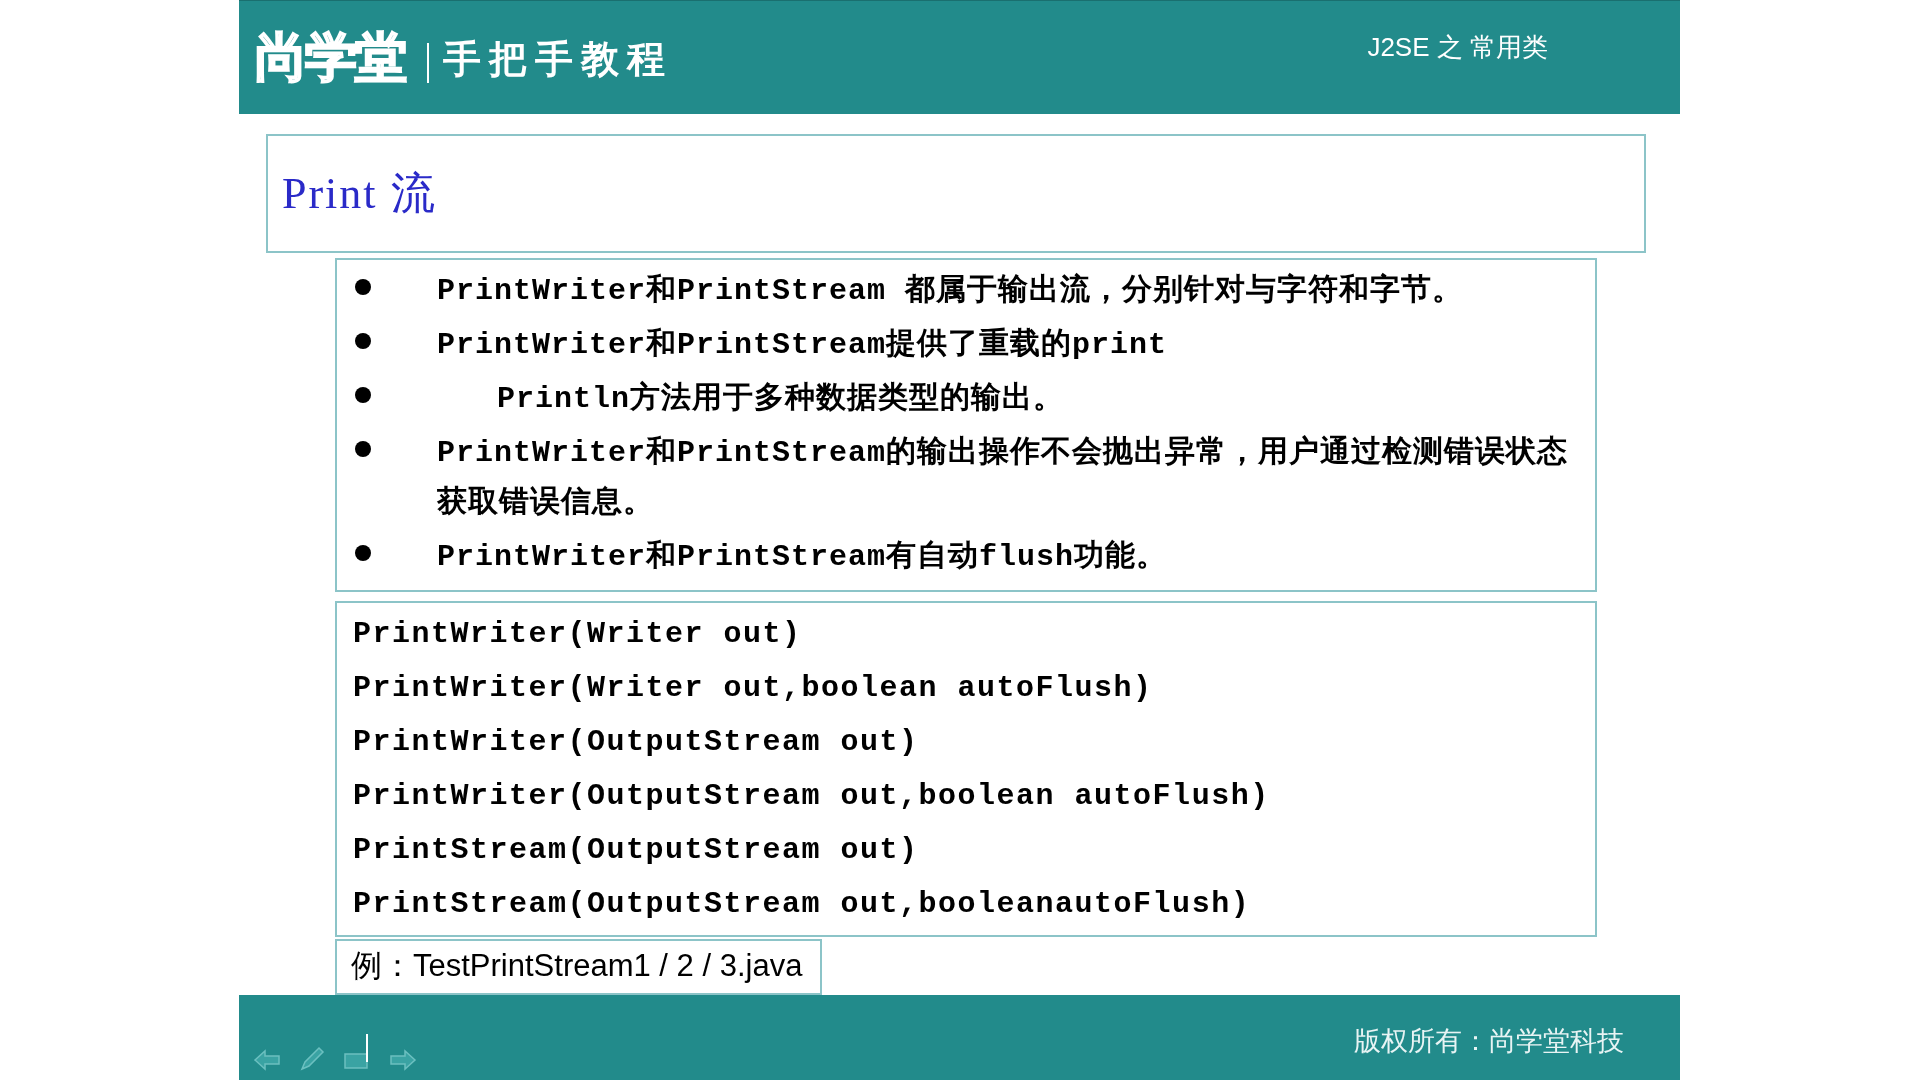  I want to click on code-line: PrintStream(OutputStream out,booleanautoFlush), so click(802, 904).